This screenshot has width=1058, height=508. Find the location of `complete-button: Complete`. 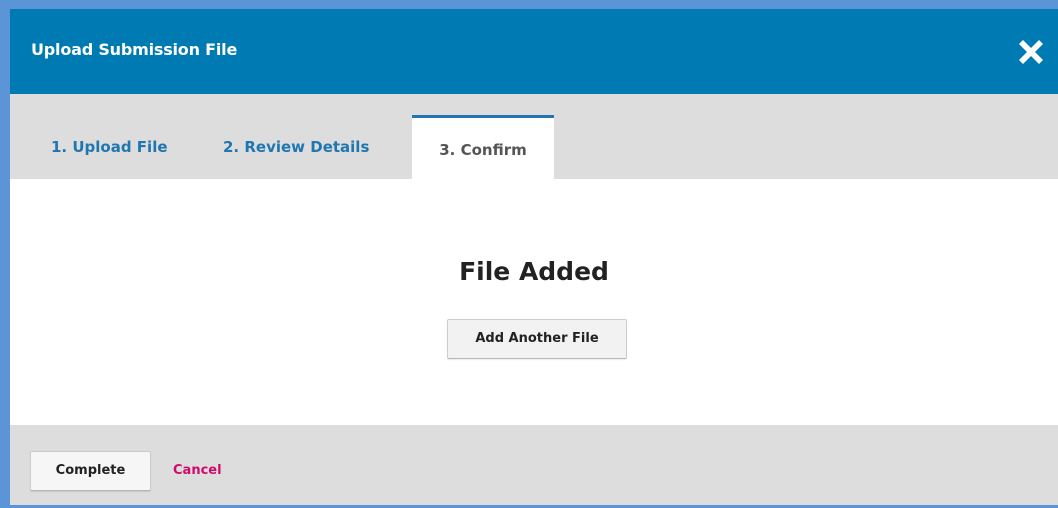

complete-button: Complete is located at coordinates (90, 471).